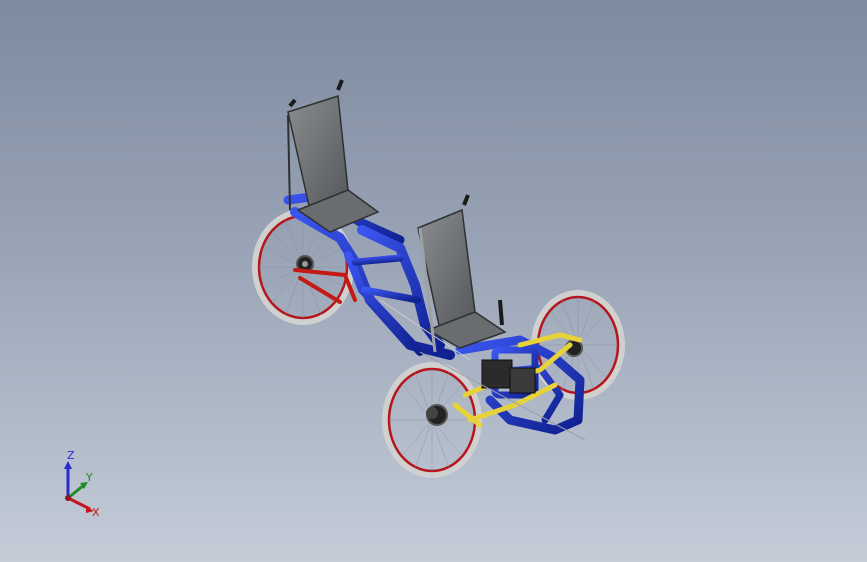 The height and width of the screenshot is (562, 867). What do you see at coordinates (96, 512) in the screenshot?
I see `axis-x-label: X` at bounding box center [96, 512].